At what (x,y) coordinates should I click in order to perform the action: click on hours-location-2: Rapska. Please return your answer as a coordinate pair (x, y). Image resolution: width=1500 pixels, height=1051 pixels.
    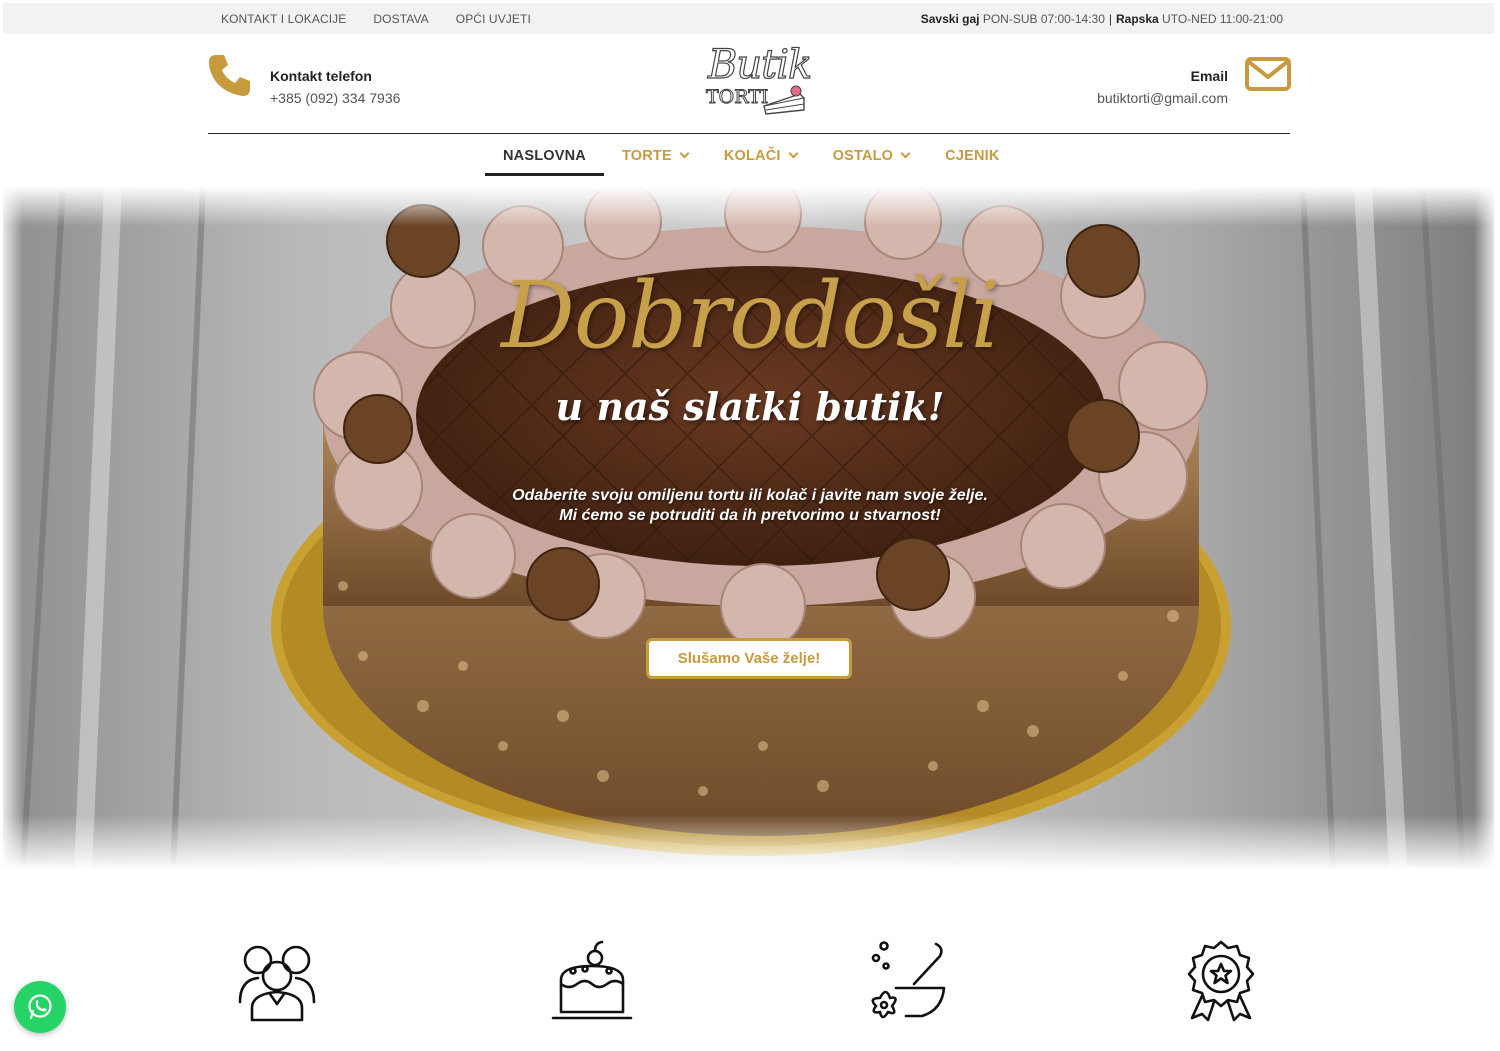
    Looking at the image, I should click on (1137, 18).